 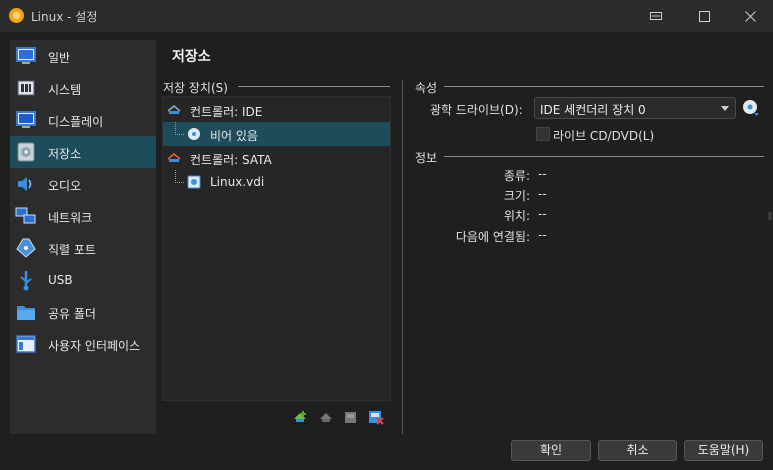 I want to click on optical-drive-select: IDE 세컨더리 장치 0, so click(x=635, y=108).